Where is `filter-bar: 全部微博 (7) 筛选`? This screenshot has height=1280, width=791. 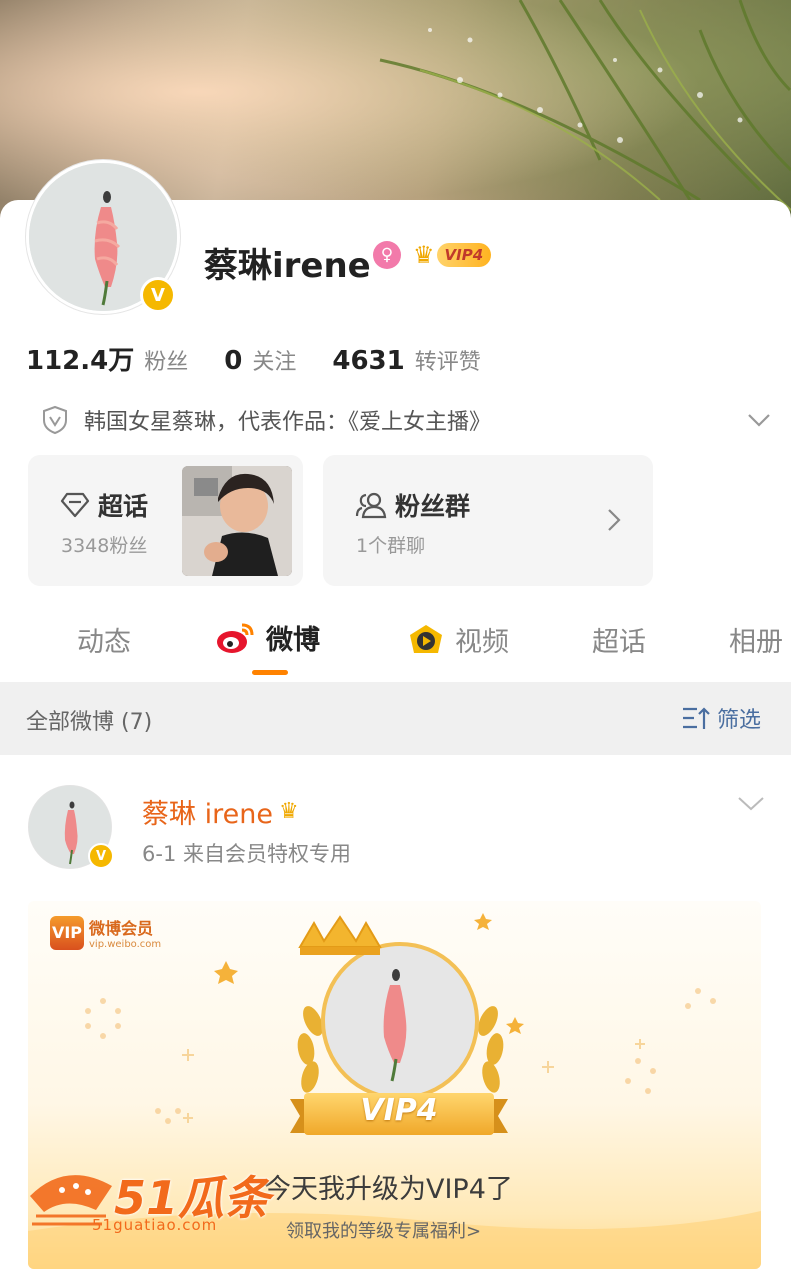 filter-bar: 全部微博 (7) 筛选 is located at coordinates (395, 718).